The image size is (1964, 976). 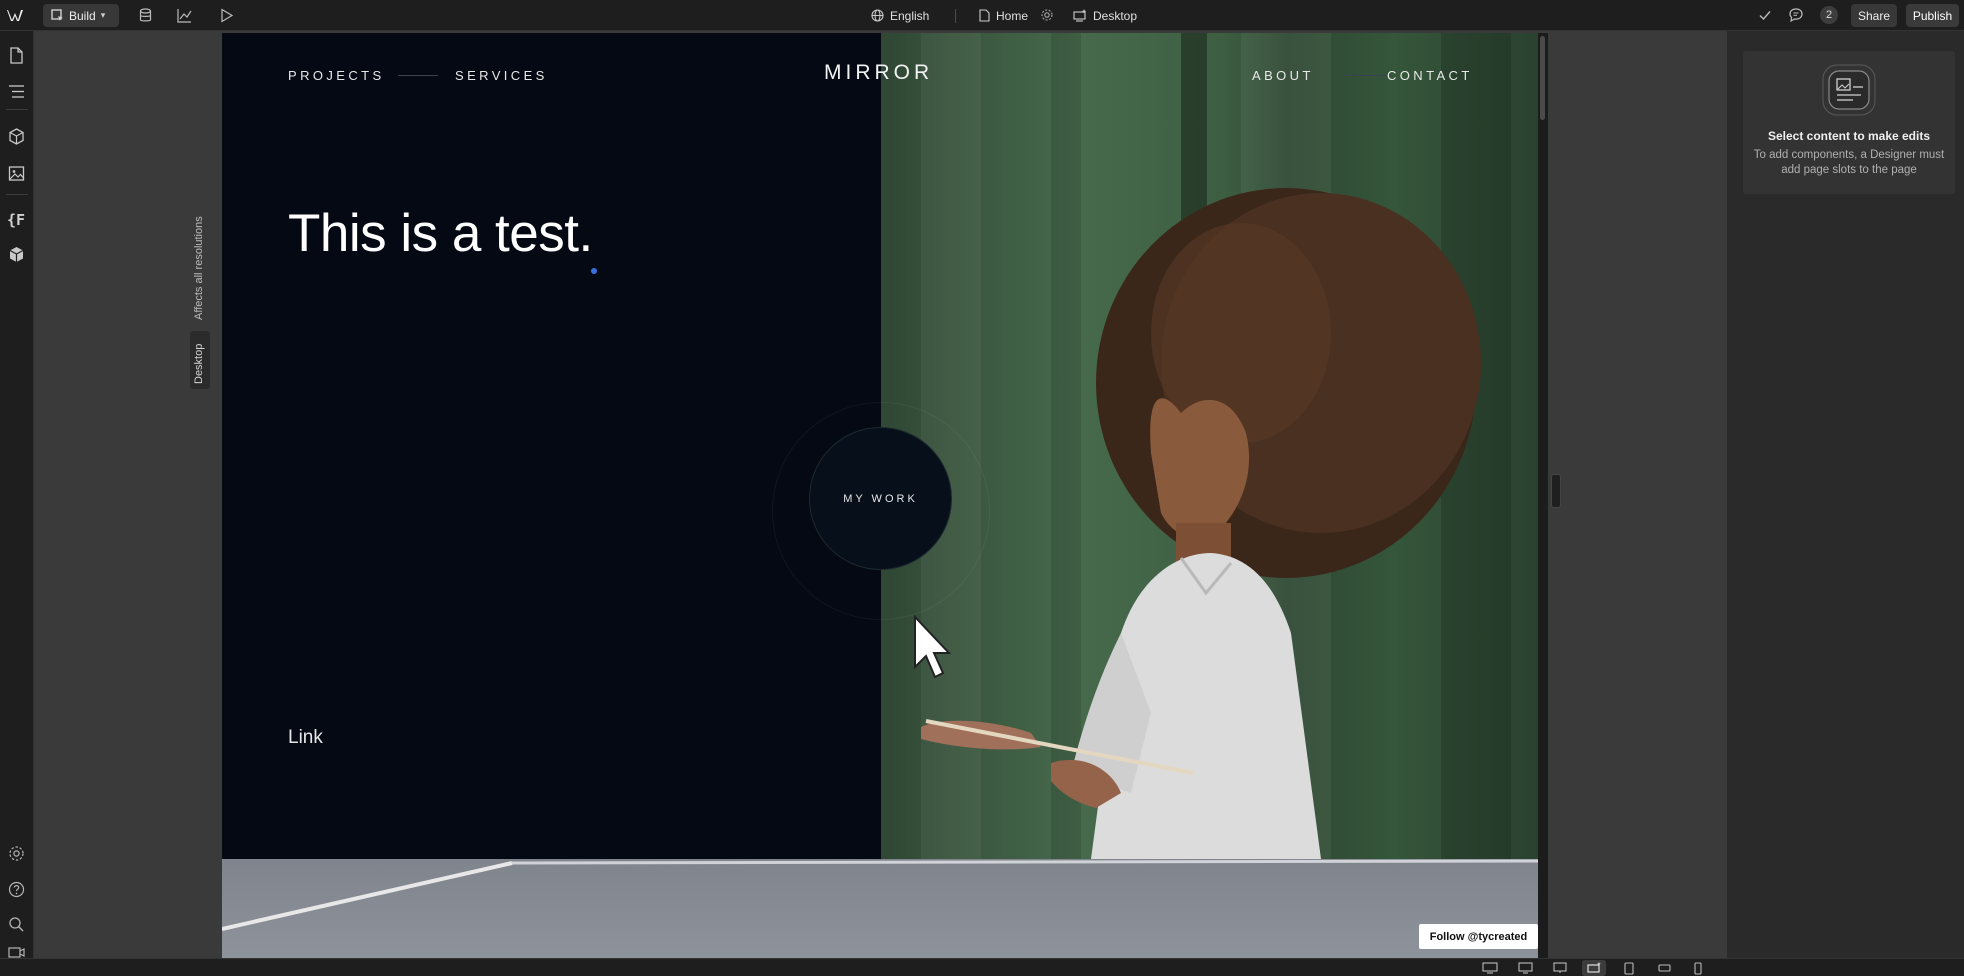 What do you see at coordinates (1698, 968) in the screenshot?
I see `mobile-portrait-icon` at bounding box center [1698, 968].